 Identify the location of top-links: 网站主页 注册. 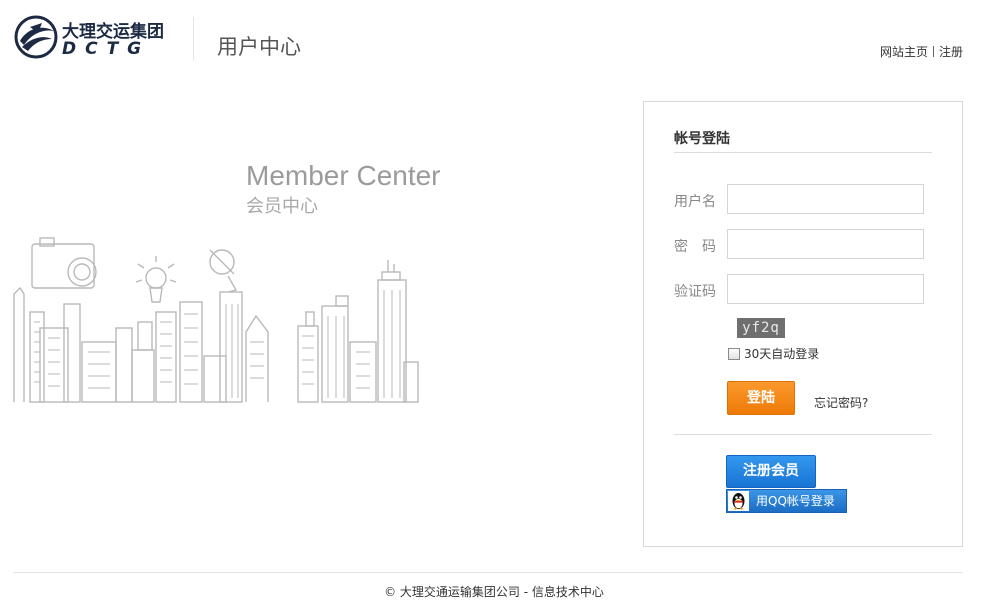
(921, 51).